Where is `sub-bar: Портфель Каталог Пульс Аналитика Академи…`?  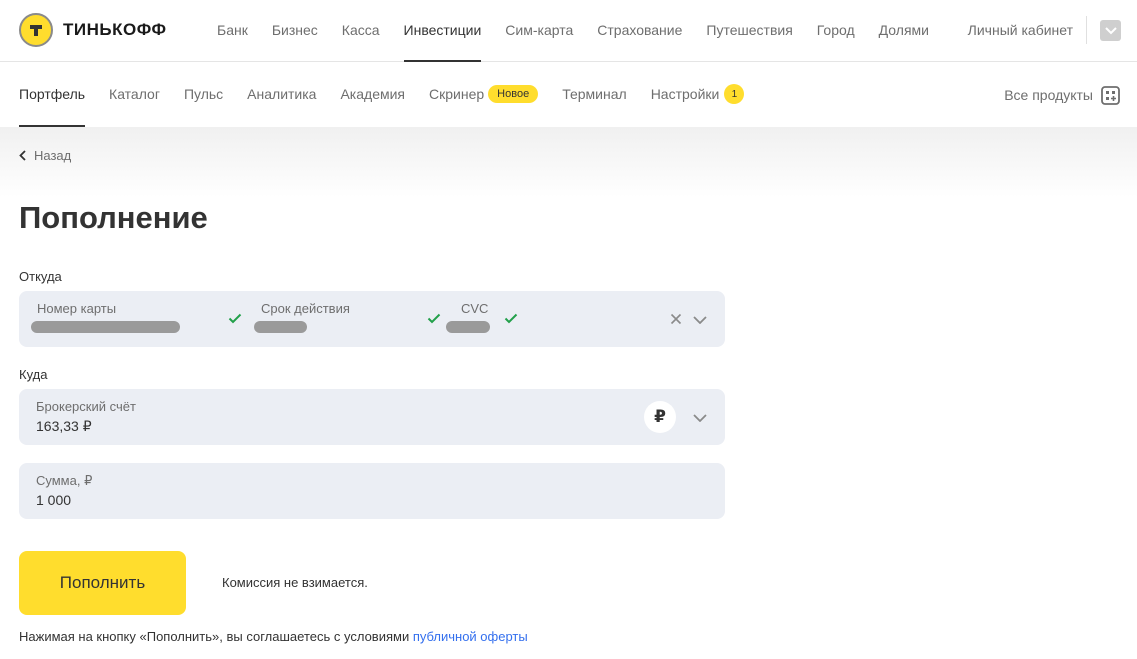
sub-bar: Портфель Каталог Пульс Аналитика Академи… is located at coordinates (568, 95).